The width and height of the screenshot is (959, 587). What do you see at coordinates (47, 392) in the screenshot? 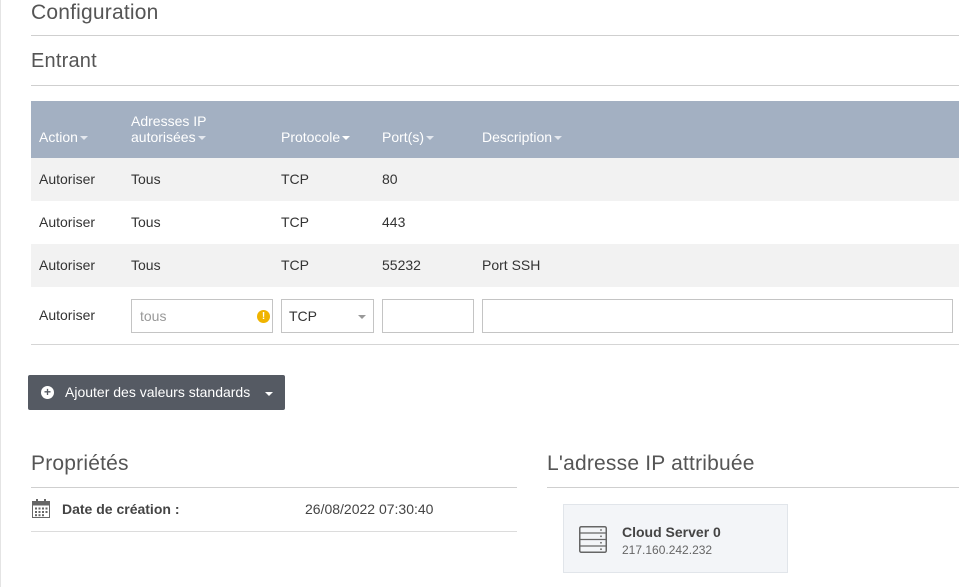
I see `plus-circle-icon: +` at bounding box center [47, 392].